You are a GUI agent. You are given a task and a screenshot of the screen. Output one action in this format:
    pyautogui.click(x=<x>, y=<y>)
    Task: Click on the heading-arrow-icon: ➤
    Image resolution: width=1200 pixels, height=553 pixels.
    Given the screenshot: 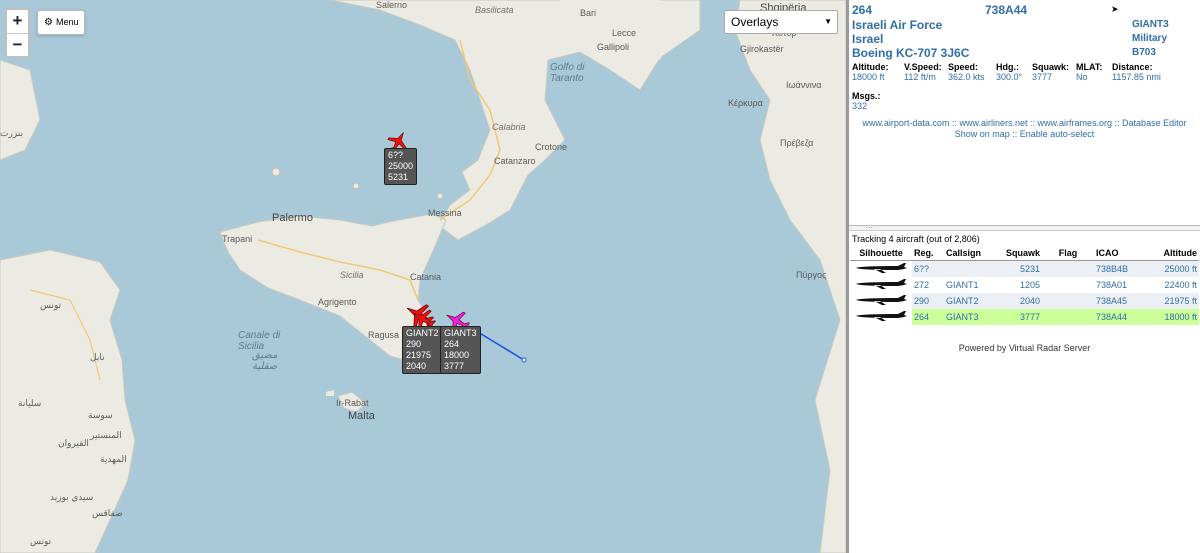 What is the action you would take?
    pyautogui.click(x=1115, y=9)
    